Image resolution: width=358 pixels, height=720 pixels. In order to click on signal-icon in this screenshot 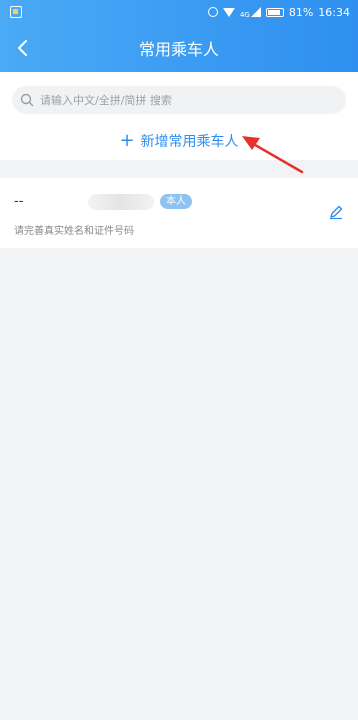, I will do `click(255, 12)`.